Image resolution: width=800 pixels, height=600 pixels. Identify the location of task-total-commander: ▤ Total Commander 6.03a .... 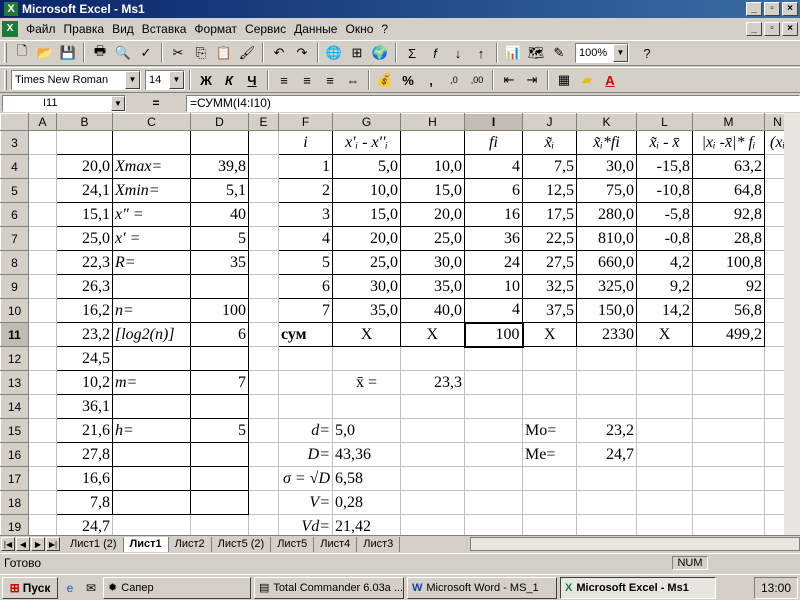
(329, 587).